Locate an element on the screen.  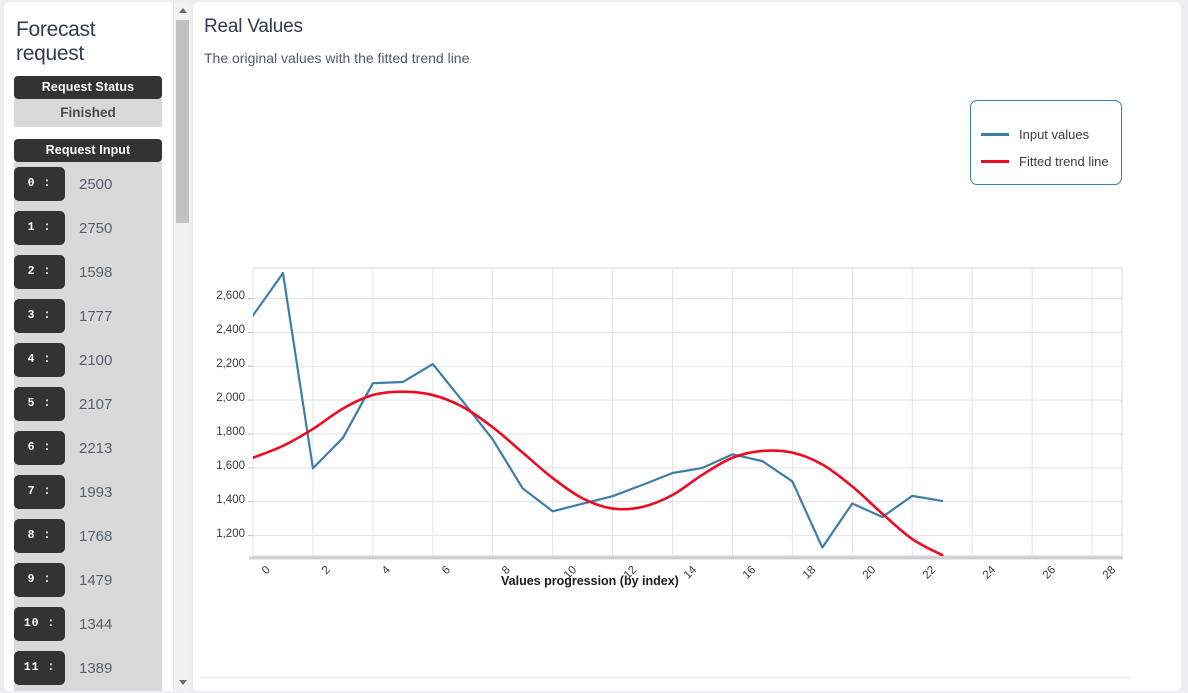
y-axis-tick-label: 2,200 is located at coordinates (230, 364).